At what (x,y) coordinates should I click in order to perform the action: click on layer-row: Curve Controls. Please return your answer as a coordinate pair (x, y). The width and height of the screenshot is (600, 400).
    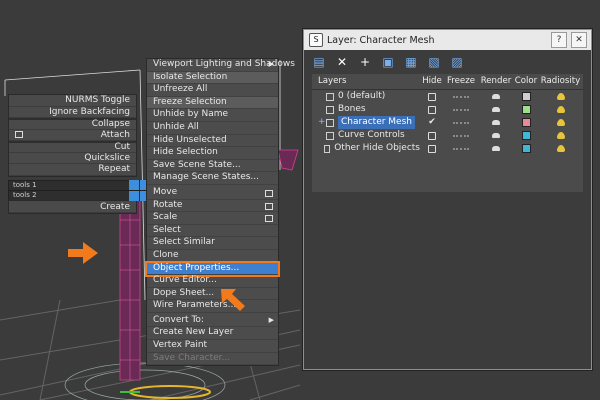
    Looking at the image, I should click on (447, 135).